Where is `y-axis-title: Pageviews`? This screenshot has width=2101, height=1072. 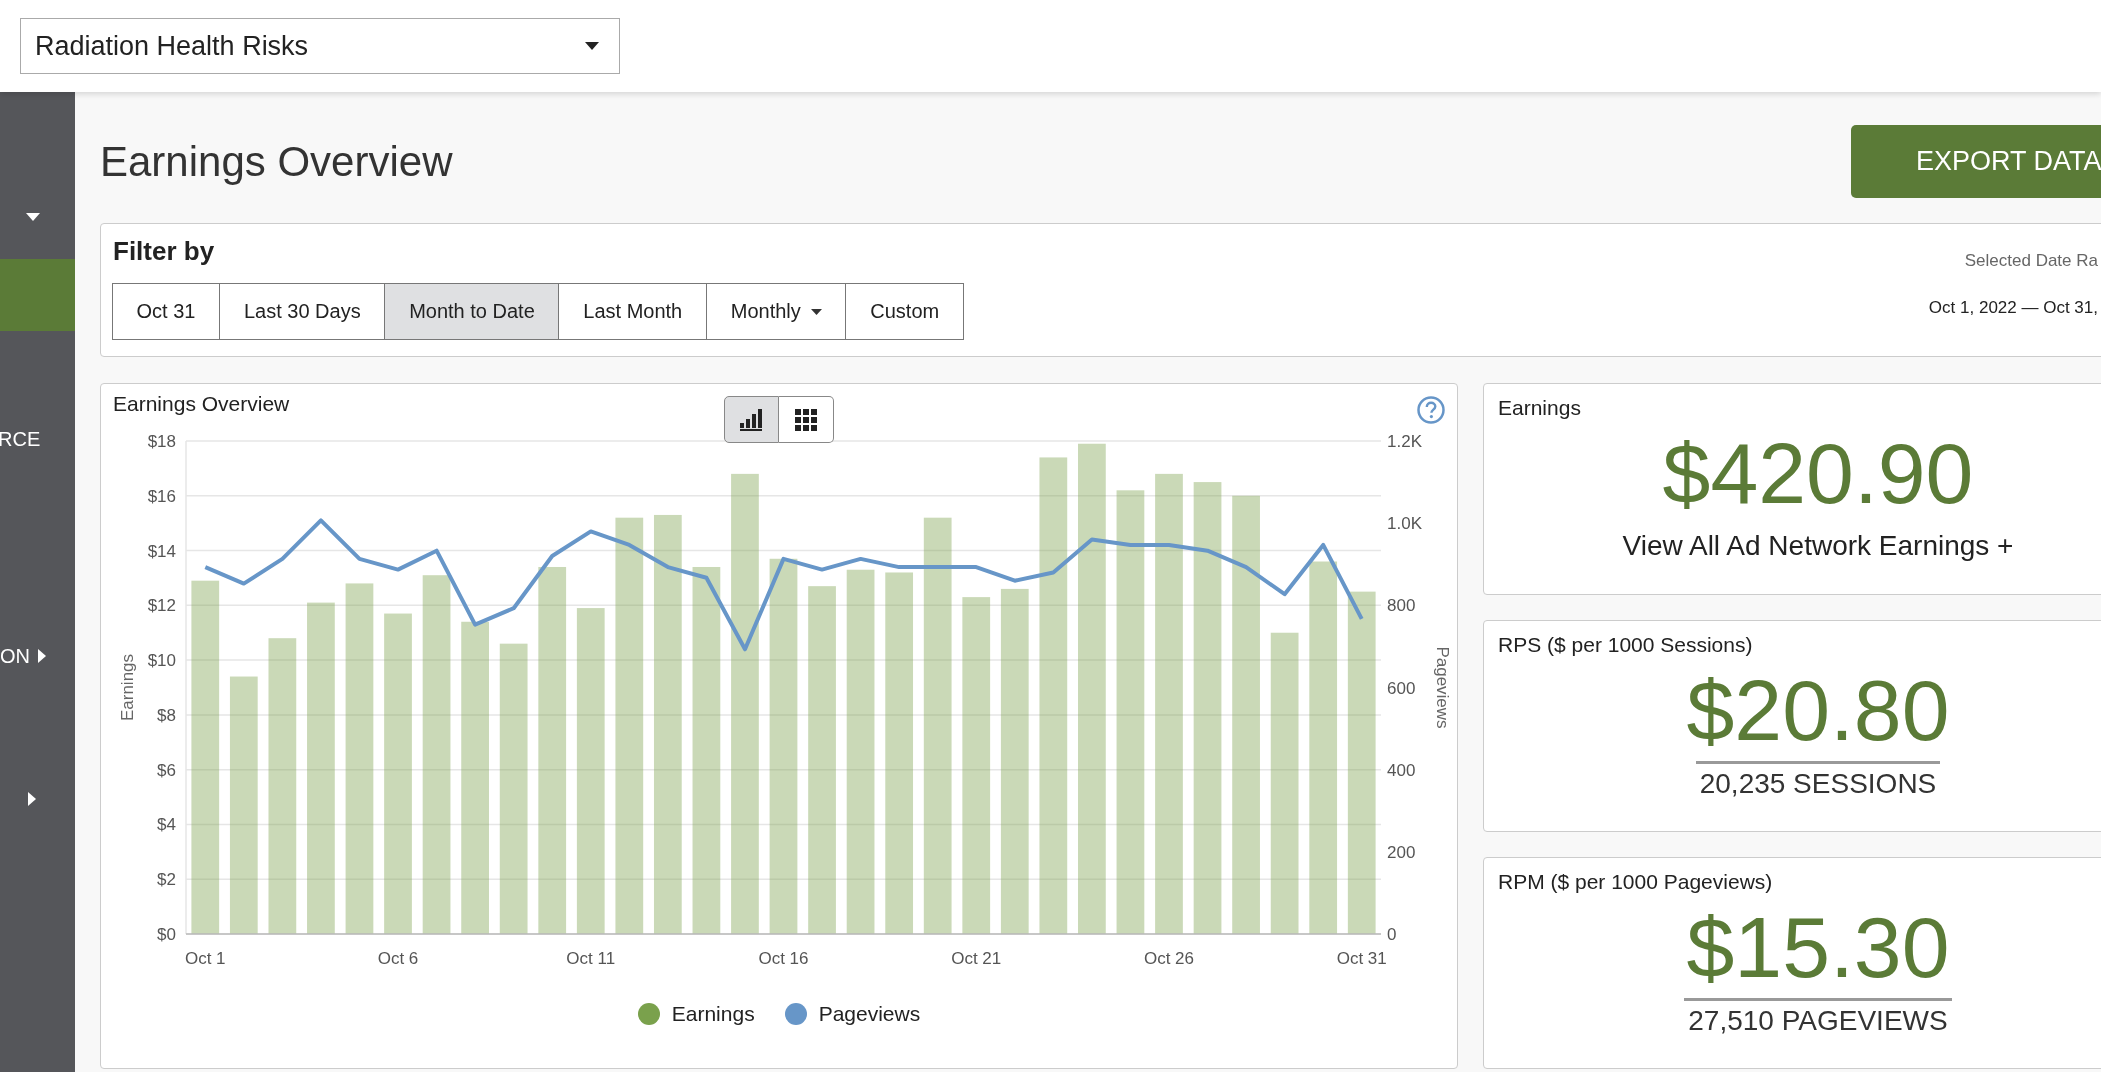 y-axis-title: Pageviews is located at coordinates (1442, 687).